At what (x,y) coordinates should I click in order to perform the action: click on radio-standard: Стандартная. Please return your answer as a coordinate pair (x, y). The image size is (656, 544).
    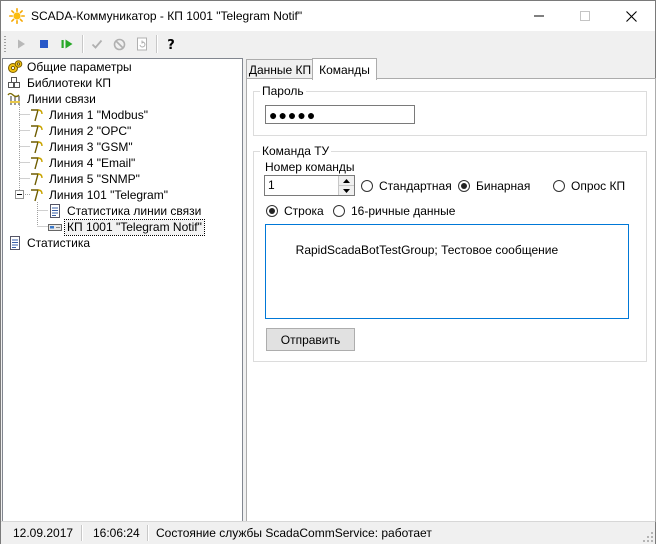
    Looking at the image, I should click on (406, 186).